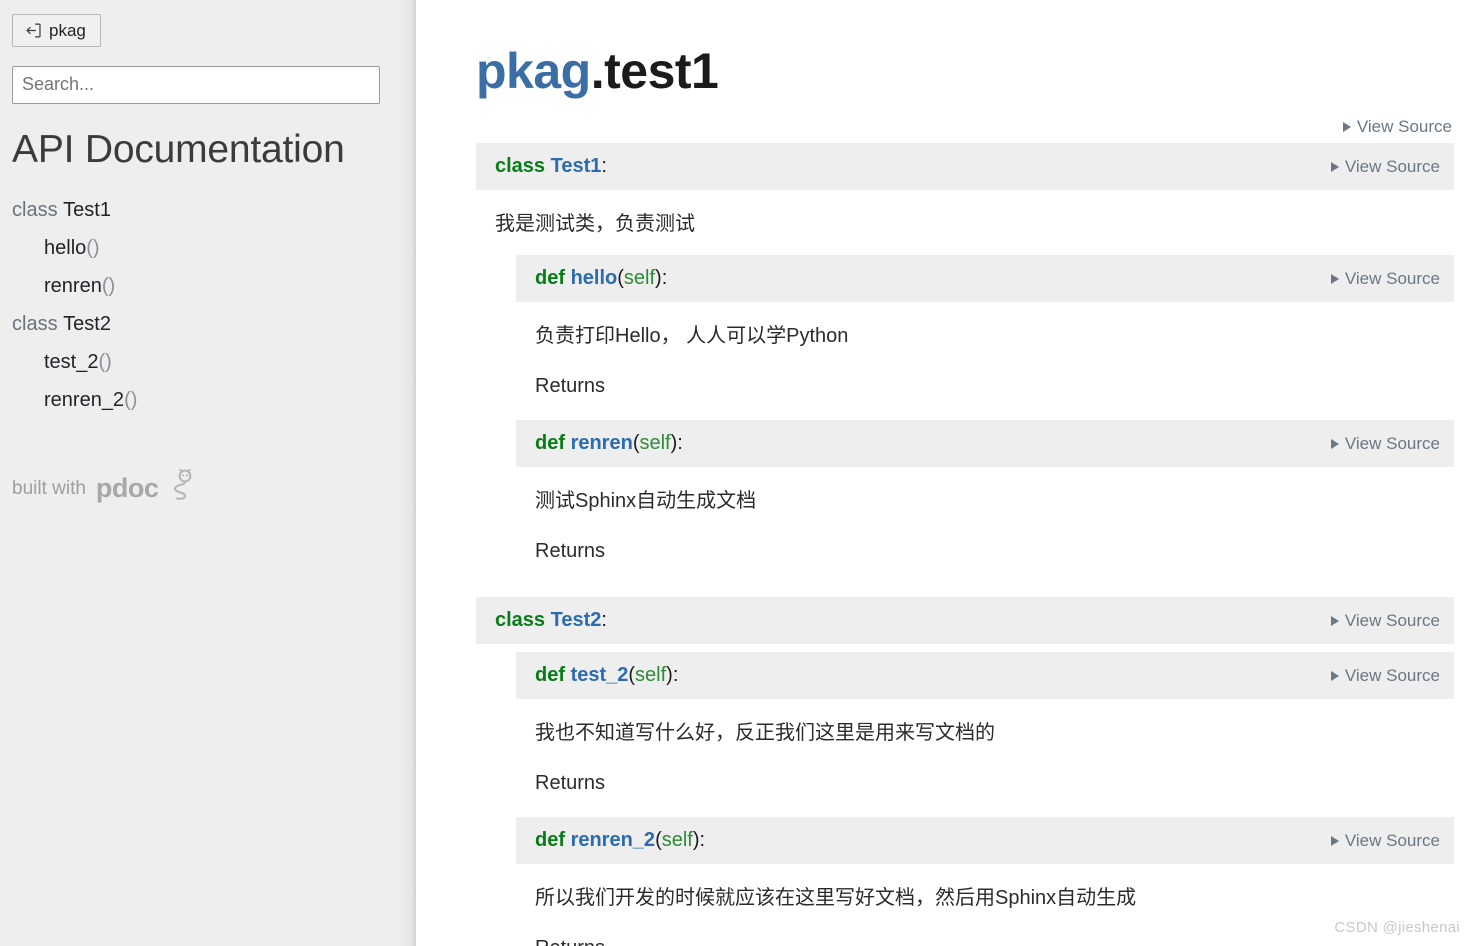 This screenshot has height=946, width=1478. Describe the element at coordinates (87, 323) in the screenshot. I see `sidebar-class-name: Test2` at that location.